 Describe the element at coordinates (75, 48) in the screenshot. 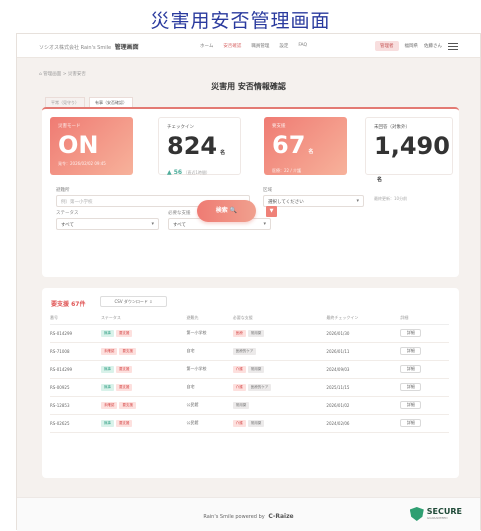

I see `brand-prefix: ソシオス株式会社 Rain's Smile` at that location.